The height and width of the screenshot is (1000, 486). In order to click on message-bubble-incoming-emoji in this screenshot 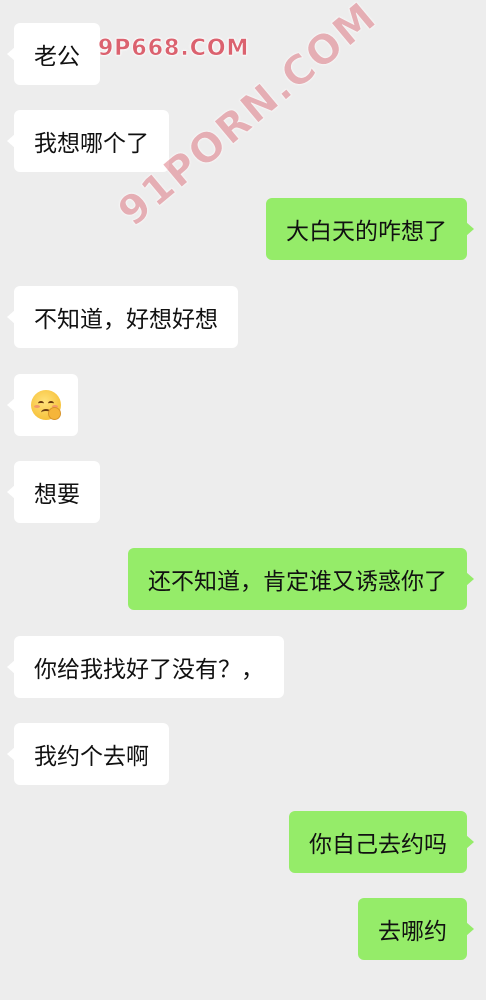, I will do `click(42, 405)`.